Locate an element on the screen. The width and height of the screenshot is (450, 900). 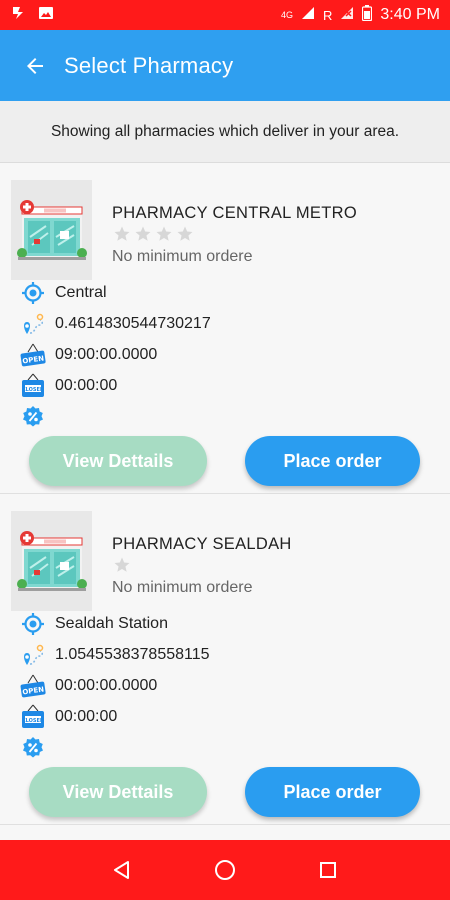
distance-text: 1.0545538378558115 is located at coordinates (132, 654).